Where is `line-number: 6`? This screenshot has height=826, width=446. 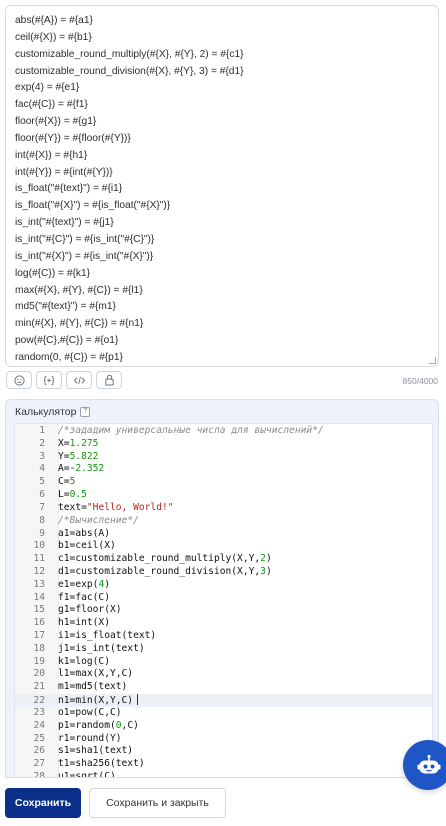 line-number: 6 is located at coordinates (42, 495).